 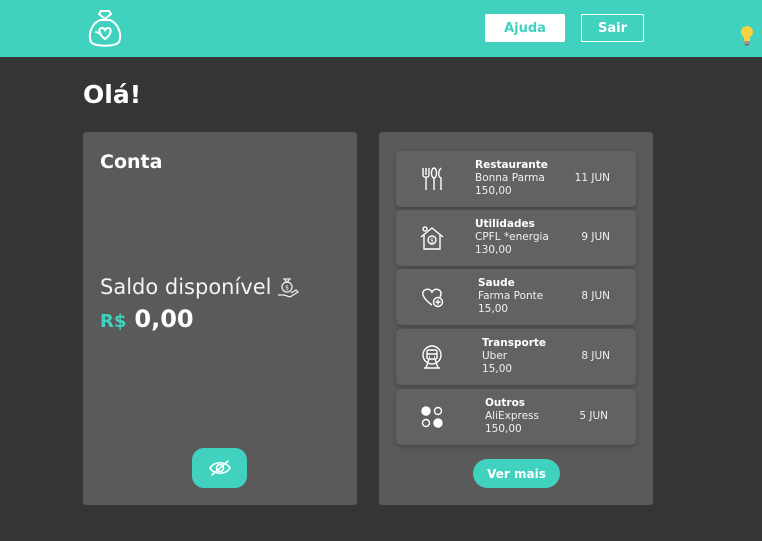 I want to click on transaction-details: Restaurante Bonna Parma 150,00, so click(x=511, y=178).